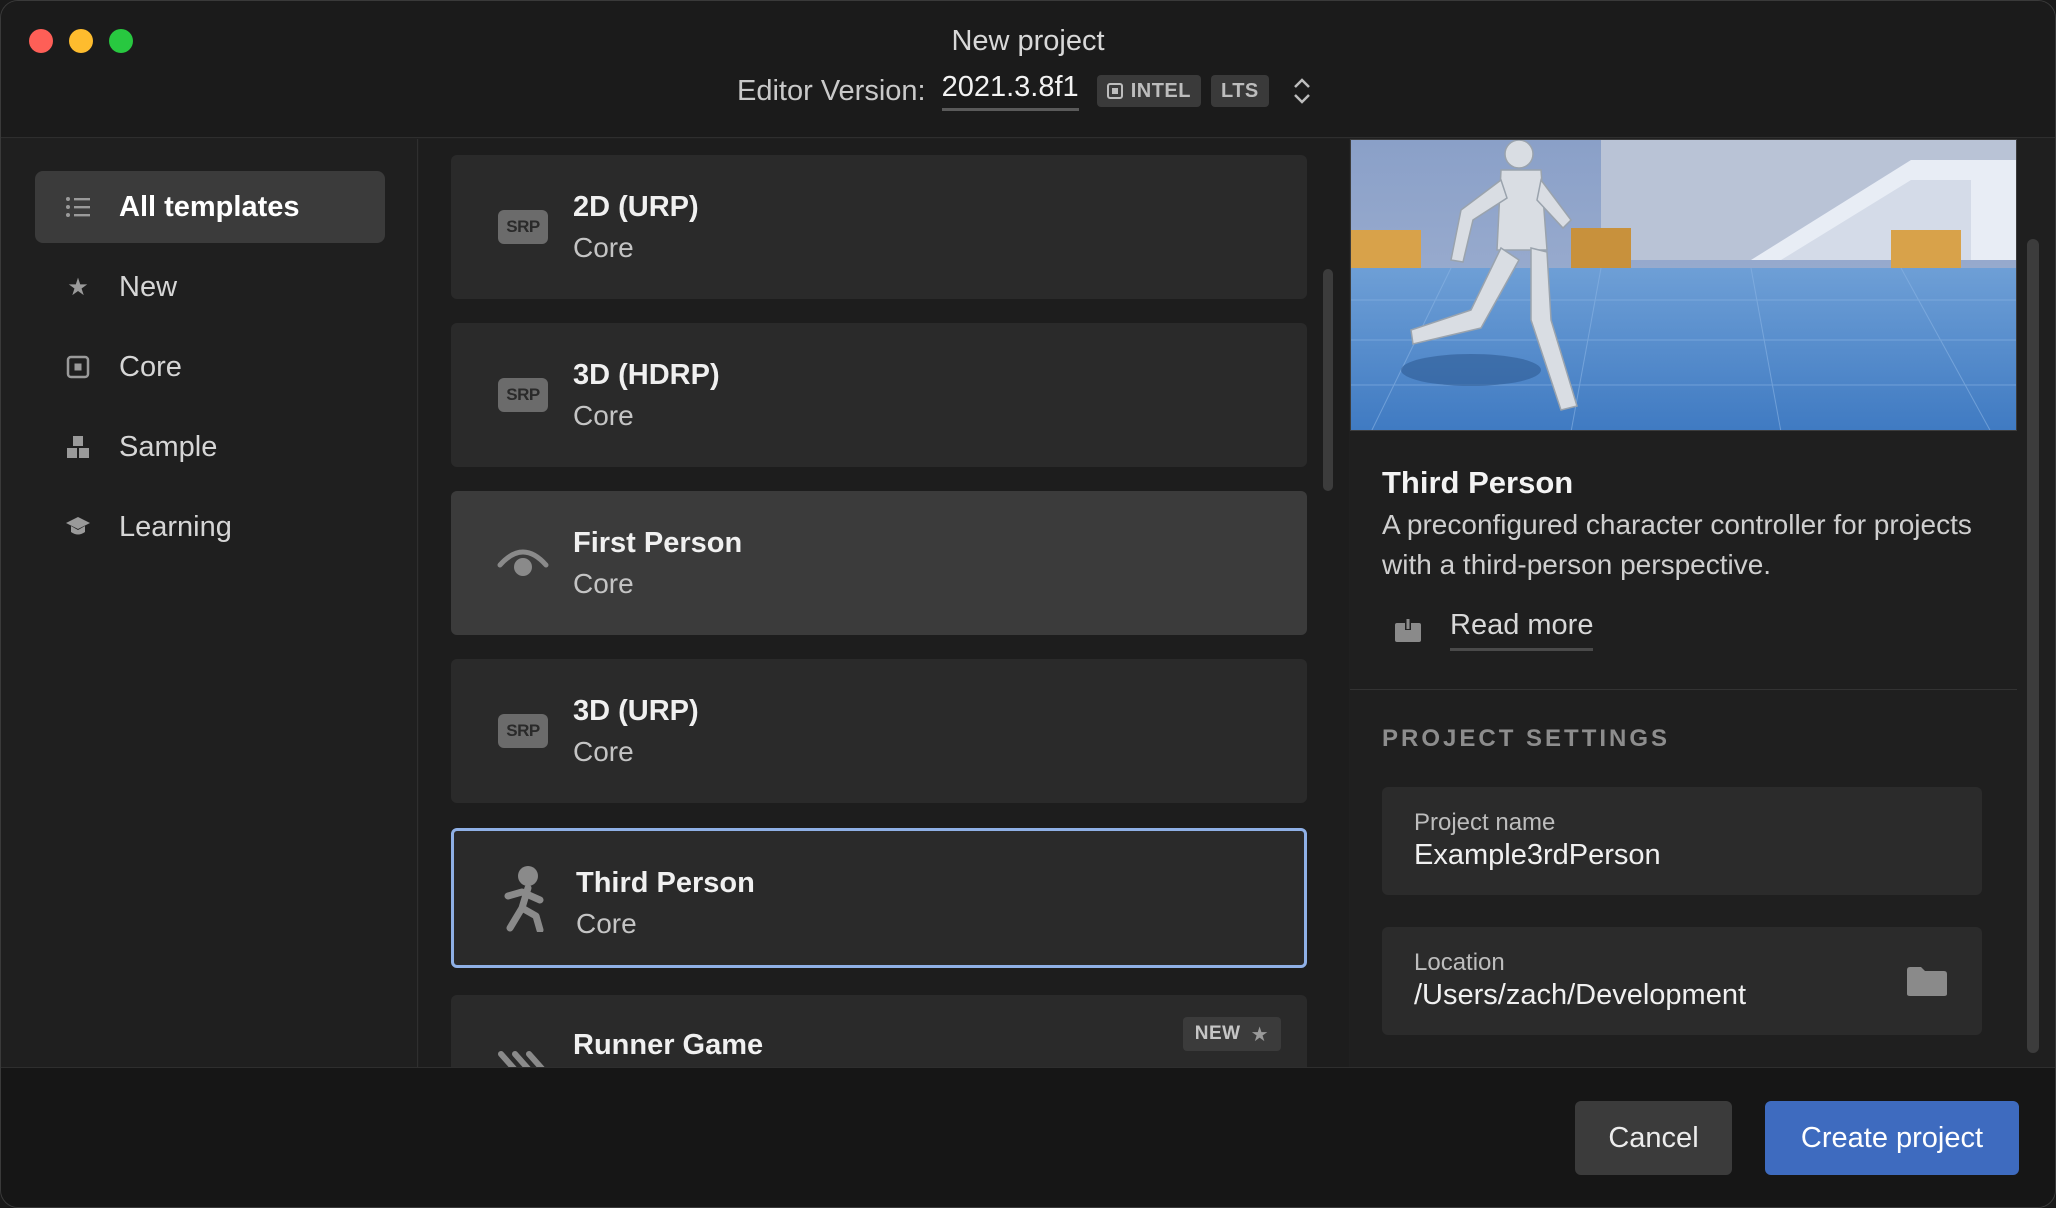 This screenshot has height=1208, width=2056. What do you see at coordinates (1302, 91) in the screenshot?
I see `version-stepper-icon` at bounding box center [1302, 91].